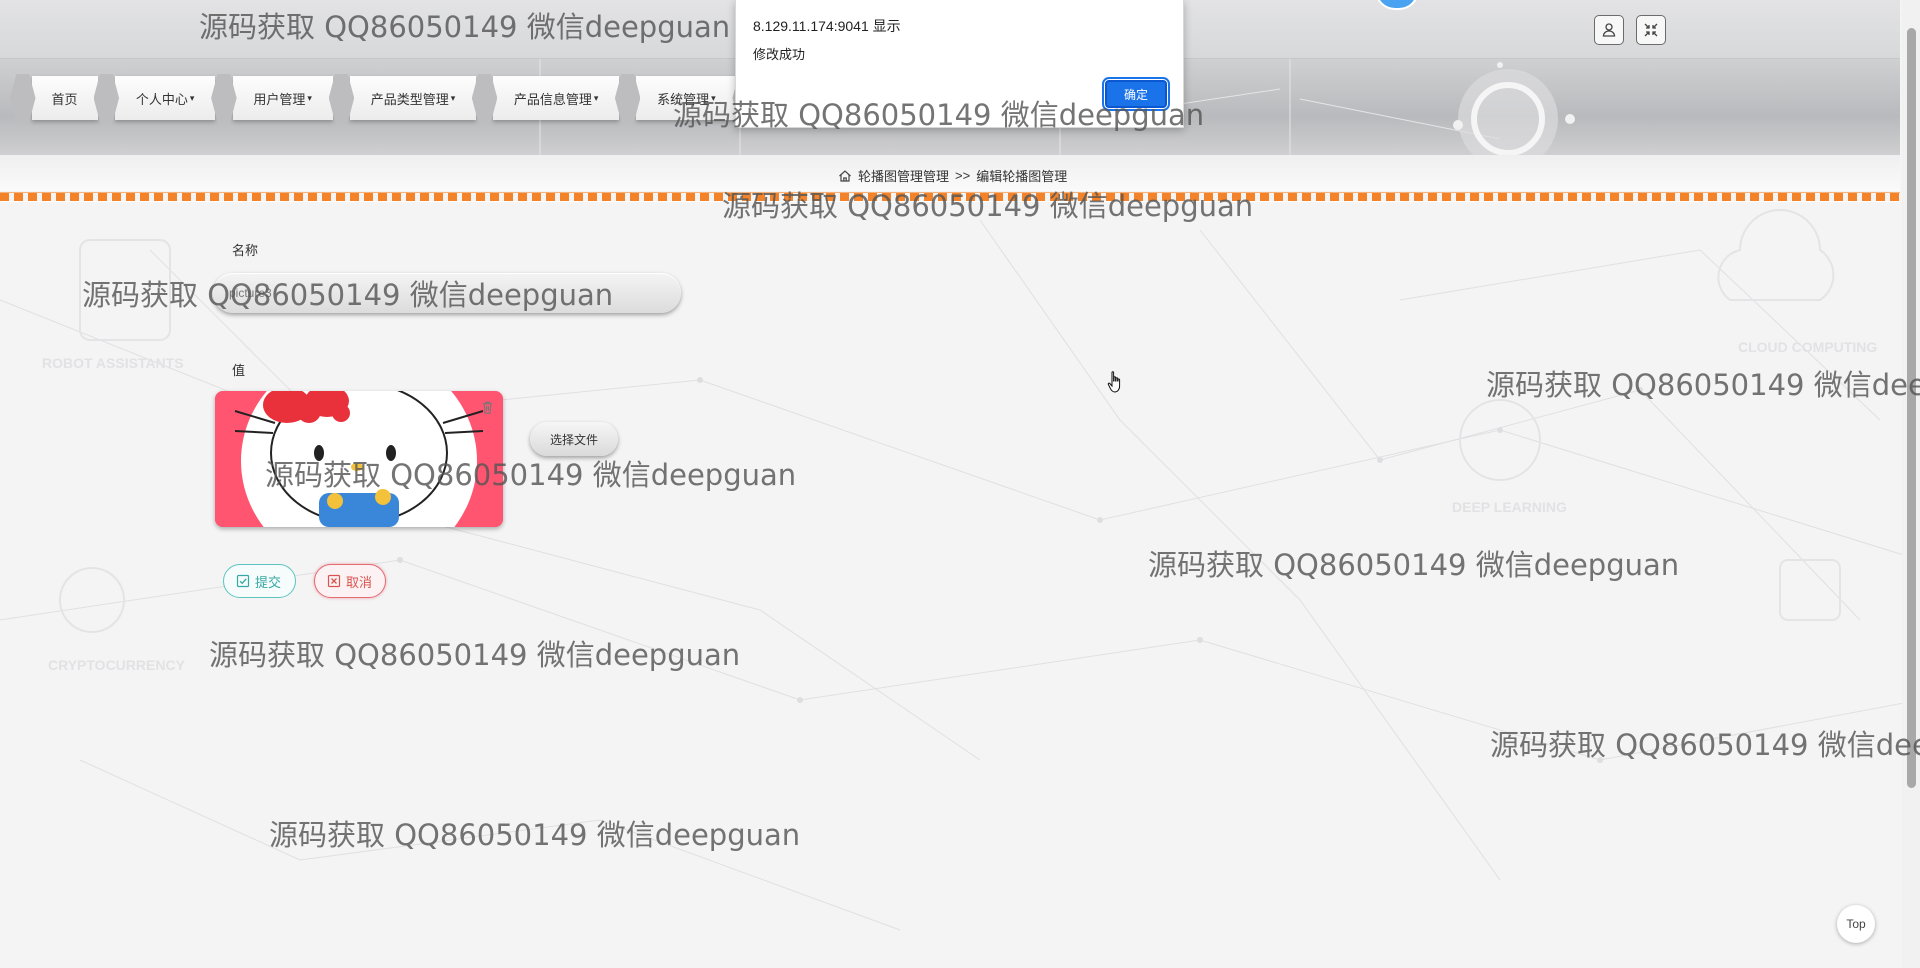  I want to click on nav-item-product-type-management: 产品类型管理 ▾, so click(413, 98).